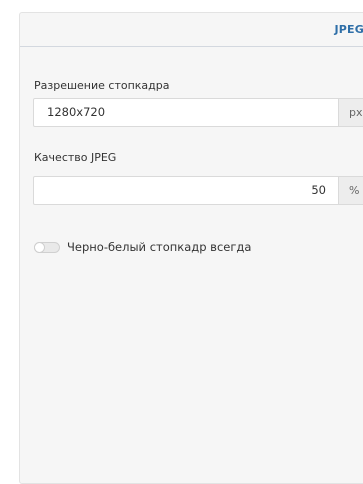 This screenshot has width=363, height=484. Describe the element at coordinates (47, 247) in the screenshot. I see `grayscale-toggle` at that location.